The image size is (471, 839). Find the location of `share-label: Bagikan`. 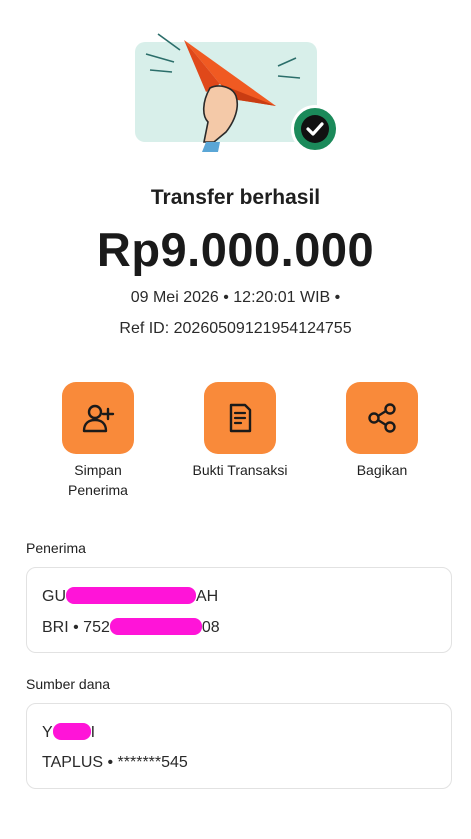

share-label: Bagikan is located at coordinates (382, 470).